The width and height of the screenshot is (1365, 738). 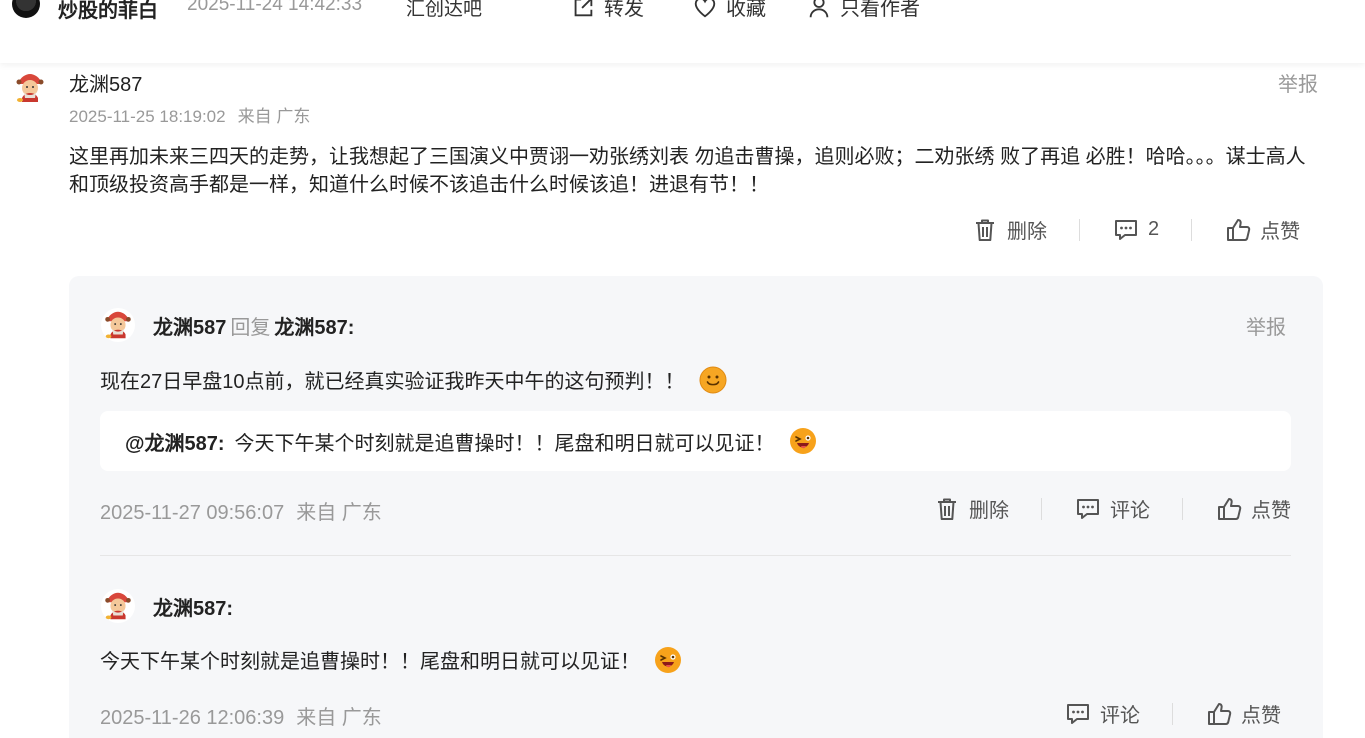 I want to click on reply-username: 龙渊587:, so click(x=193, y=609).